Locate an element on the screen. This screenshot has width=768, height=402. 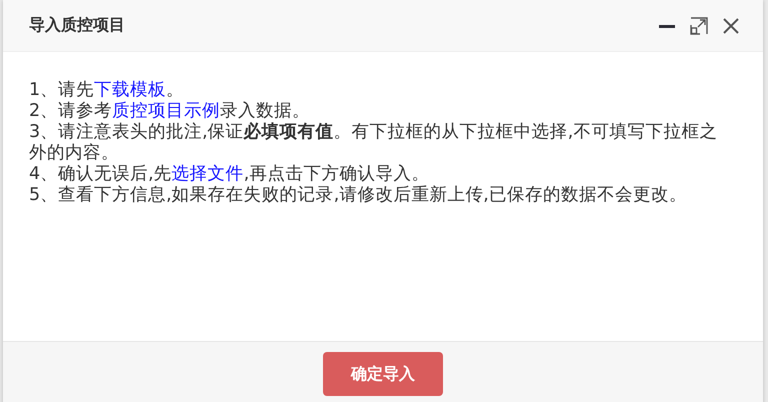
instruction-line: 1、请先下载模板。 is located at coordinates (107, 90).